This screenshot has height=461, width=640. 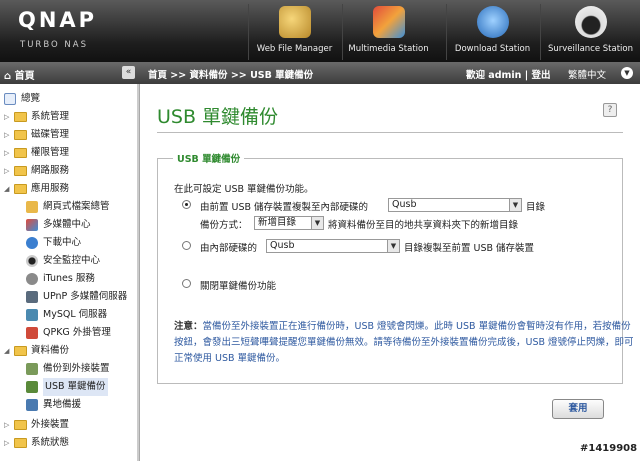 I want to click on sidebar-item-external-devices: ▷ 外接裝置, so click(x=36, y=425).